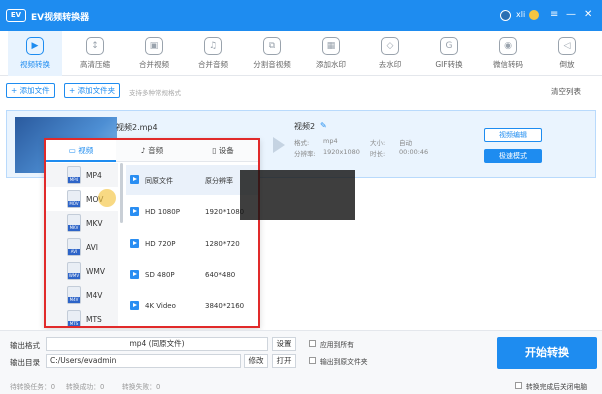 The height and width of the screenshot is (394, 602). I want to click on output-dir-field: C:/Users/evadmin, so click(143, 361).